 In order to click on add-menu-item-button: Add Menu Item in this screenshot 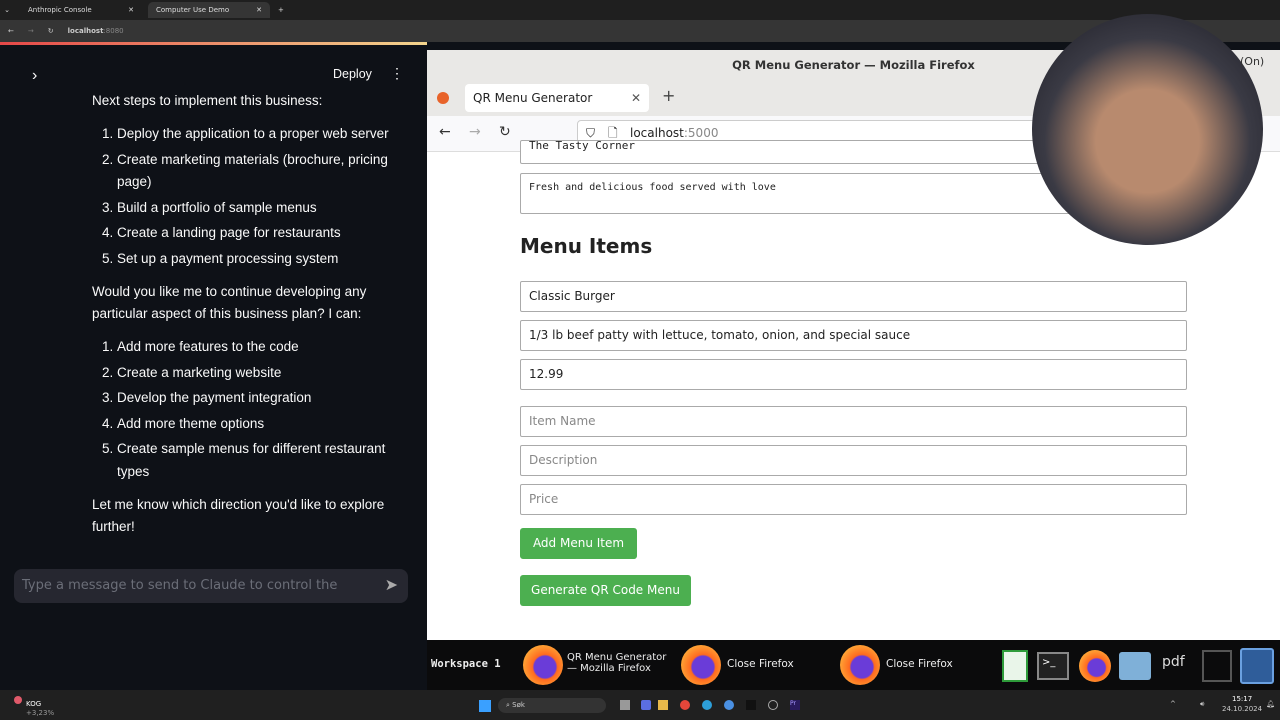, I will do `click(578, 543)`.